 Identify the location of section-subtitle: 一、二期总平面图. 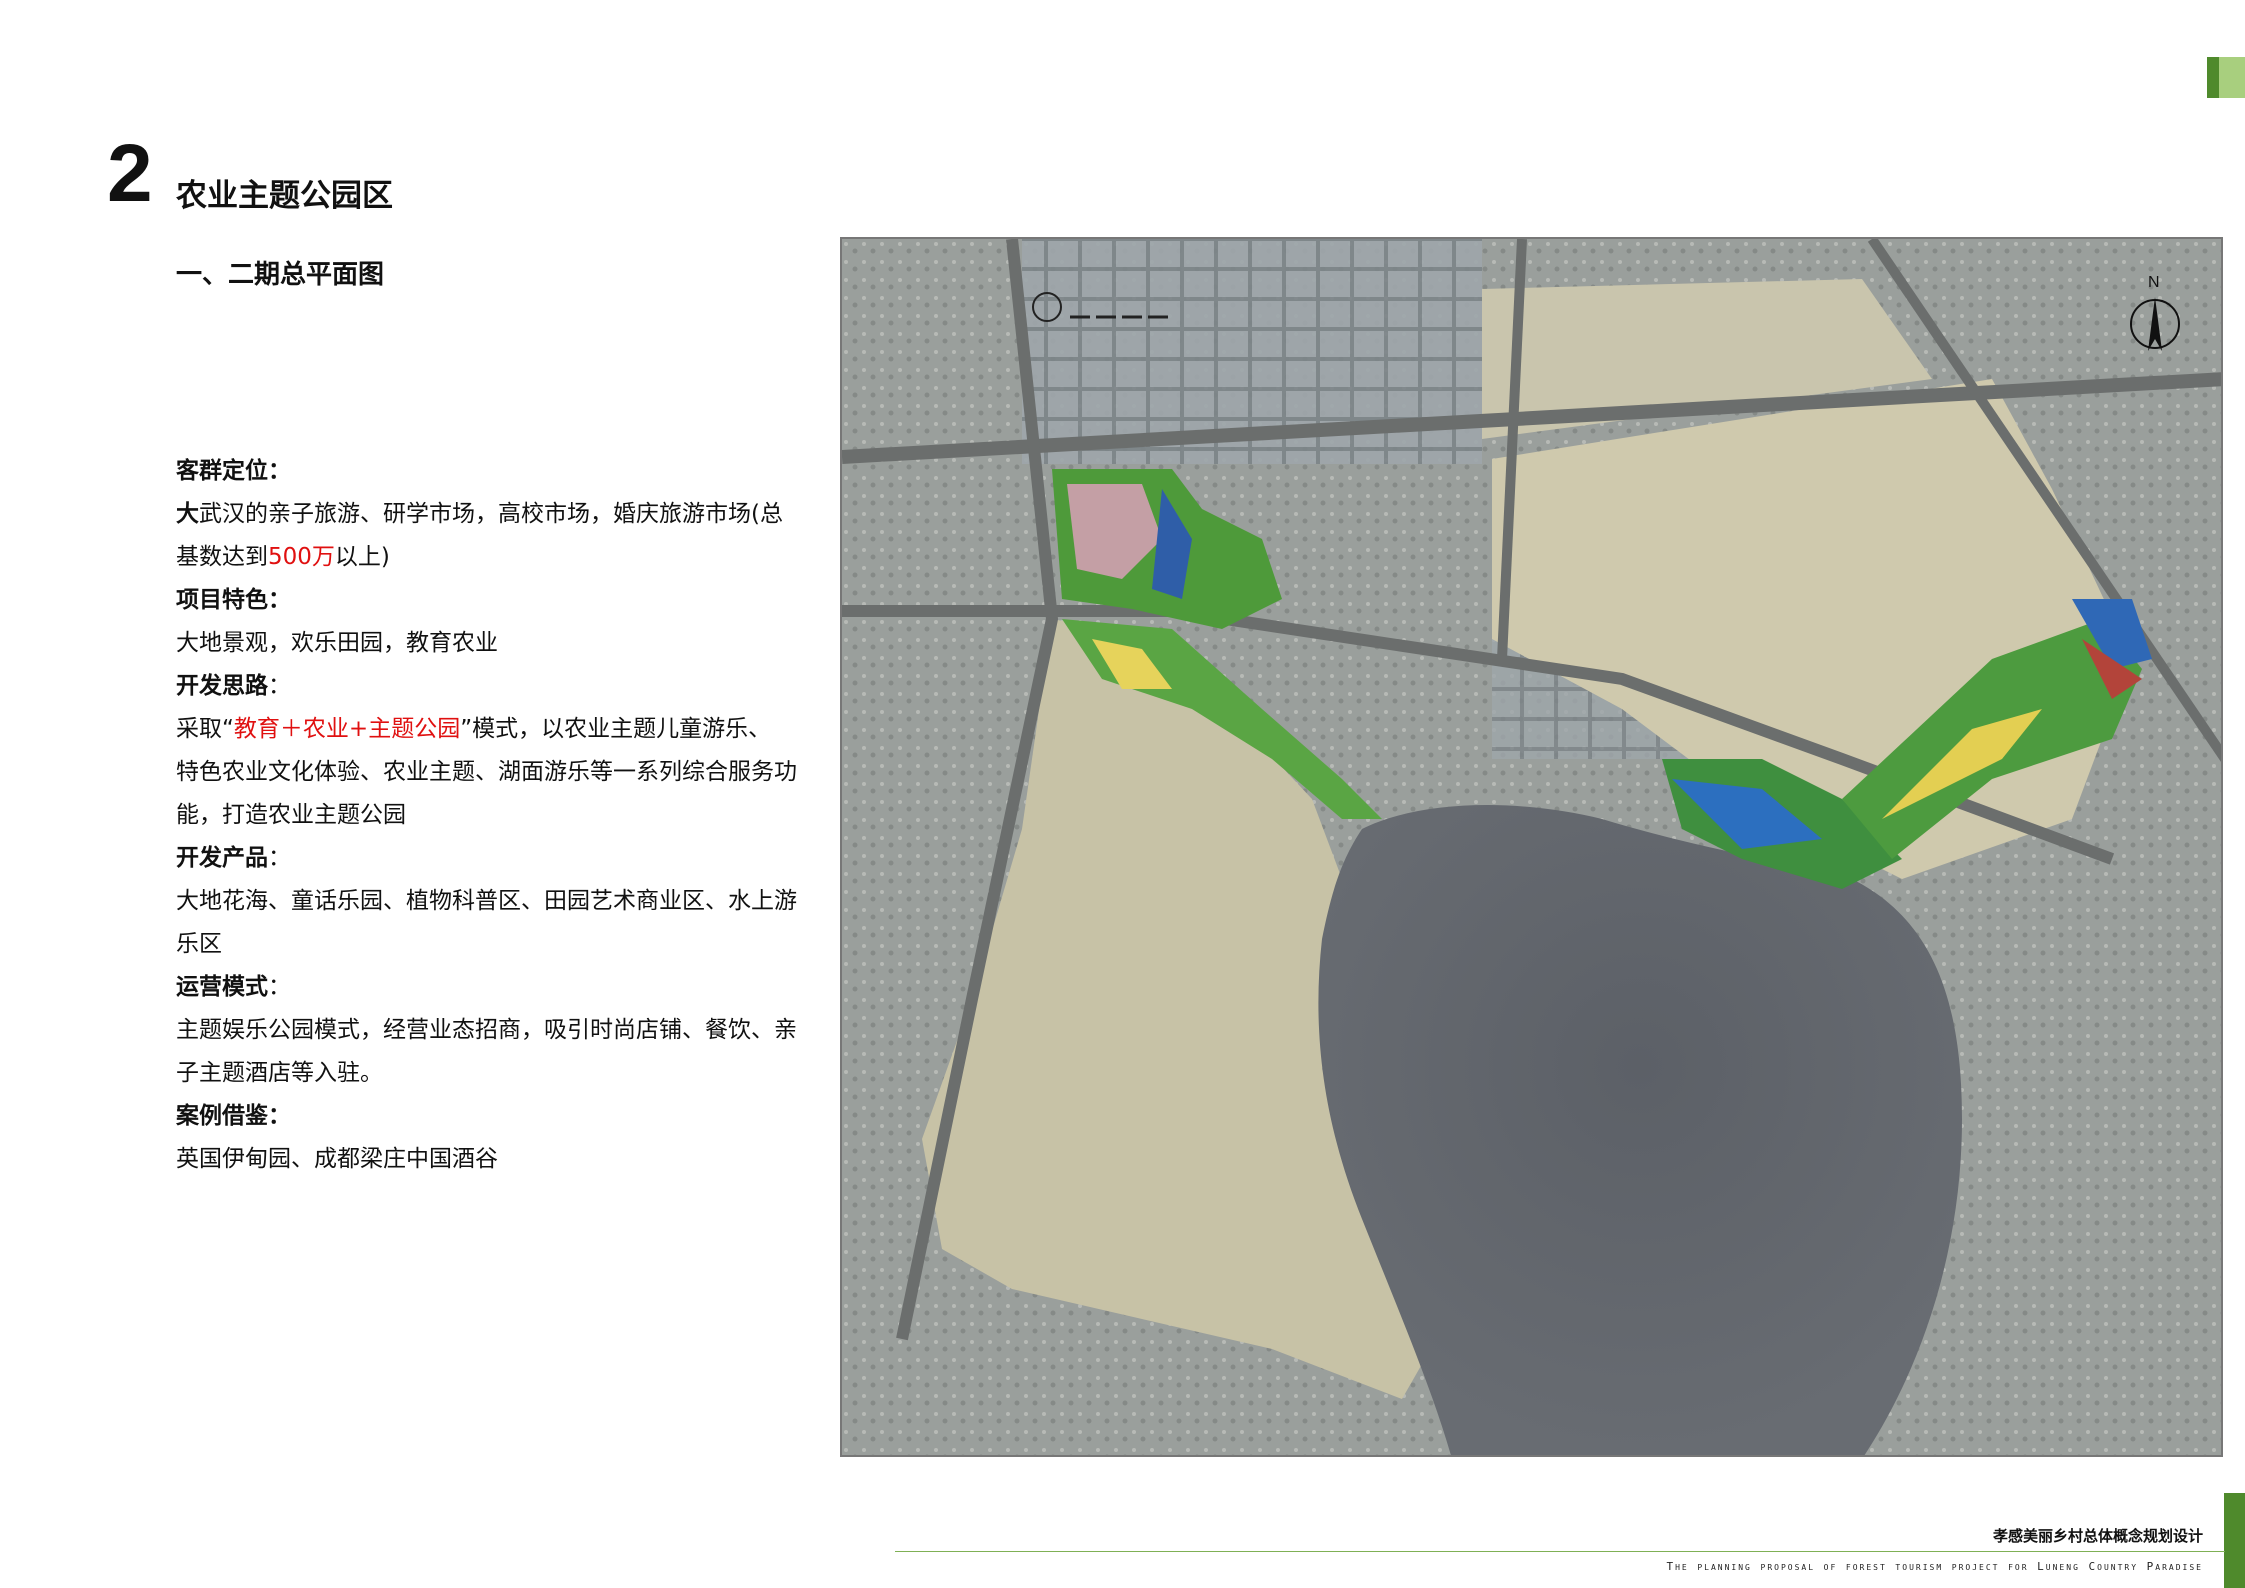
(280, 275).